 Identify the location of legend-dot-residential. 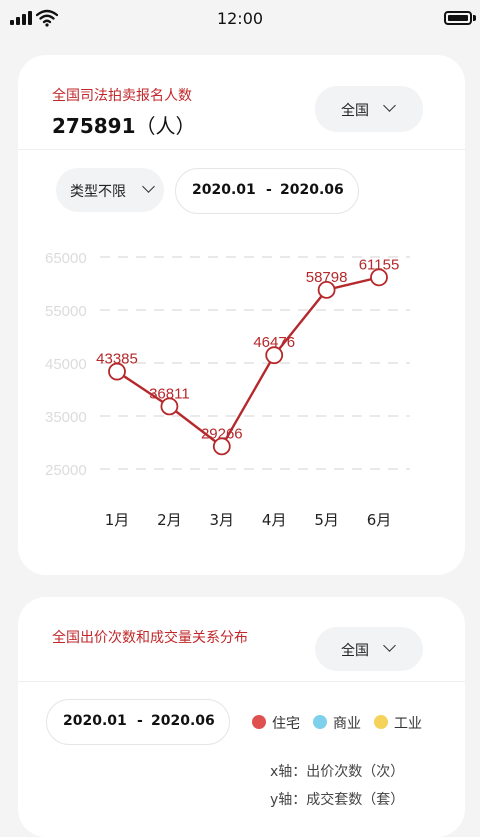
(259, 722).